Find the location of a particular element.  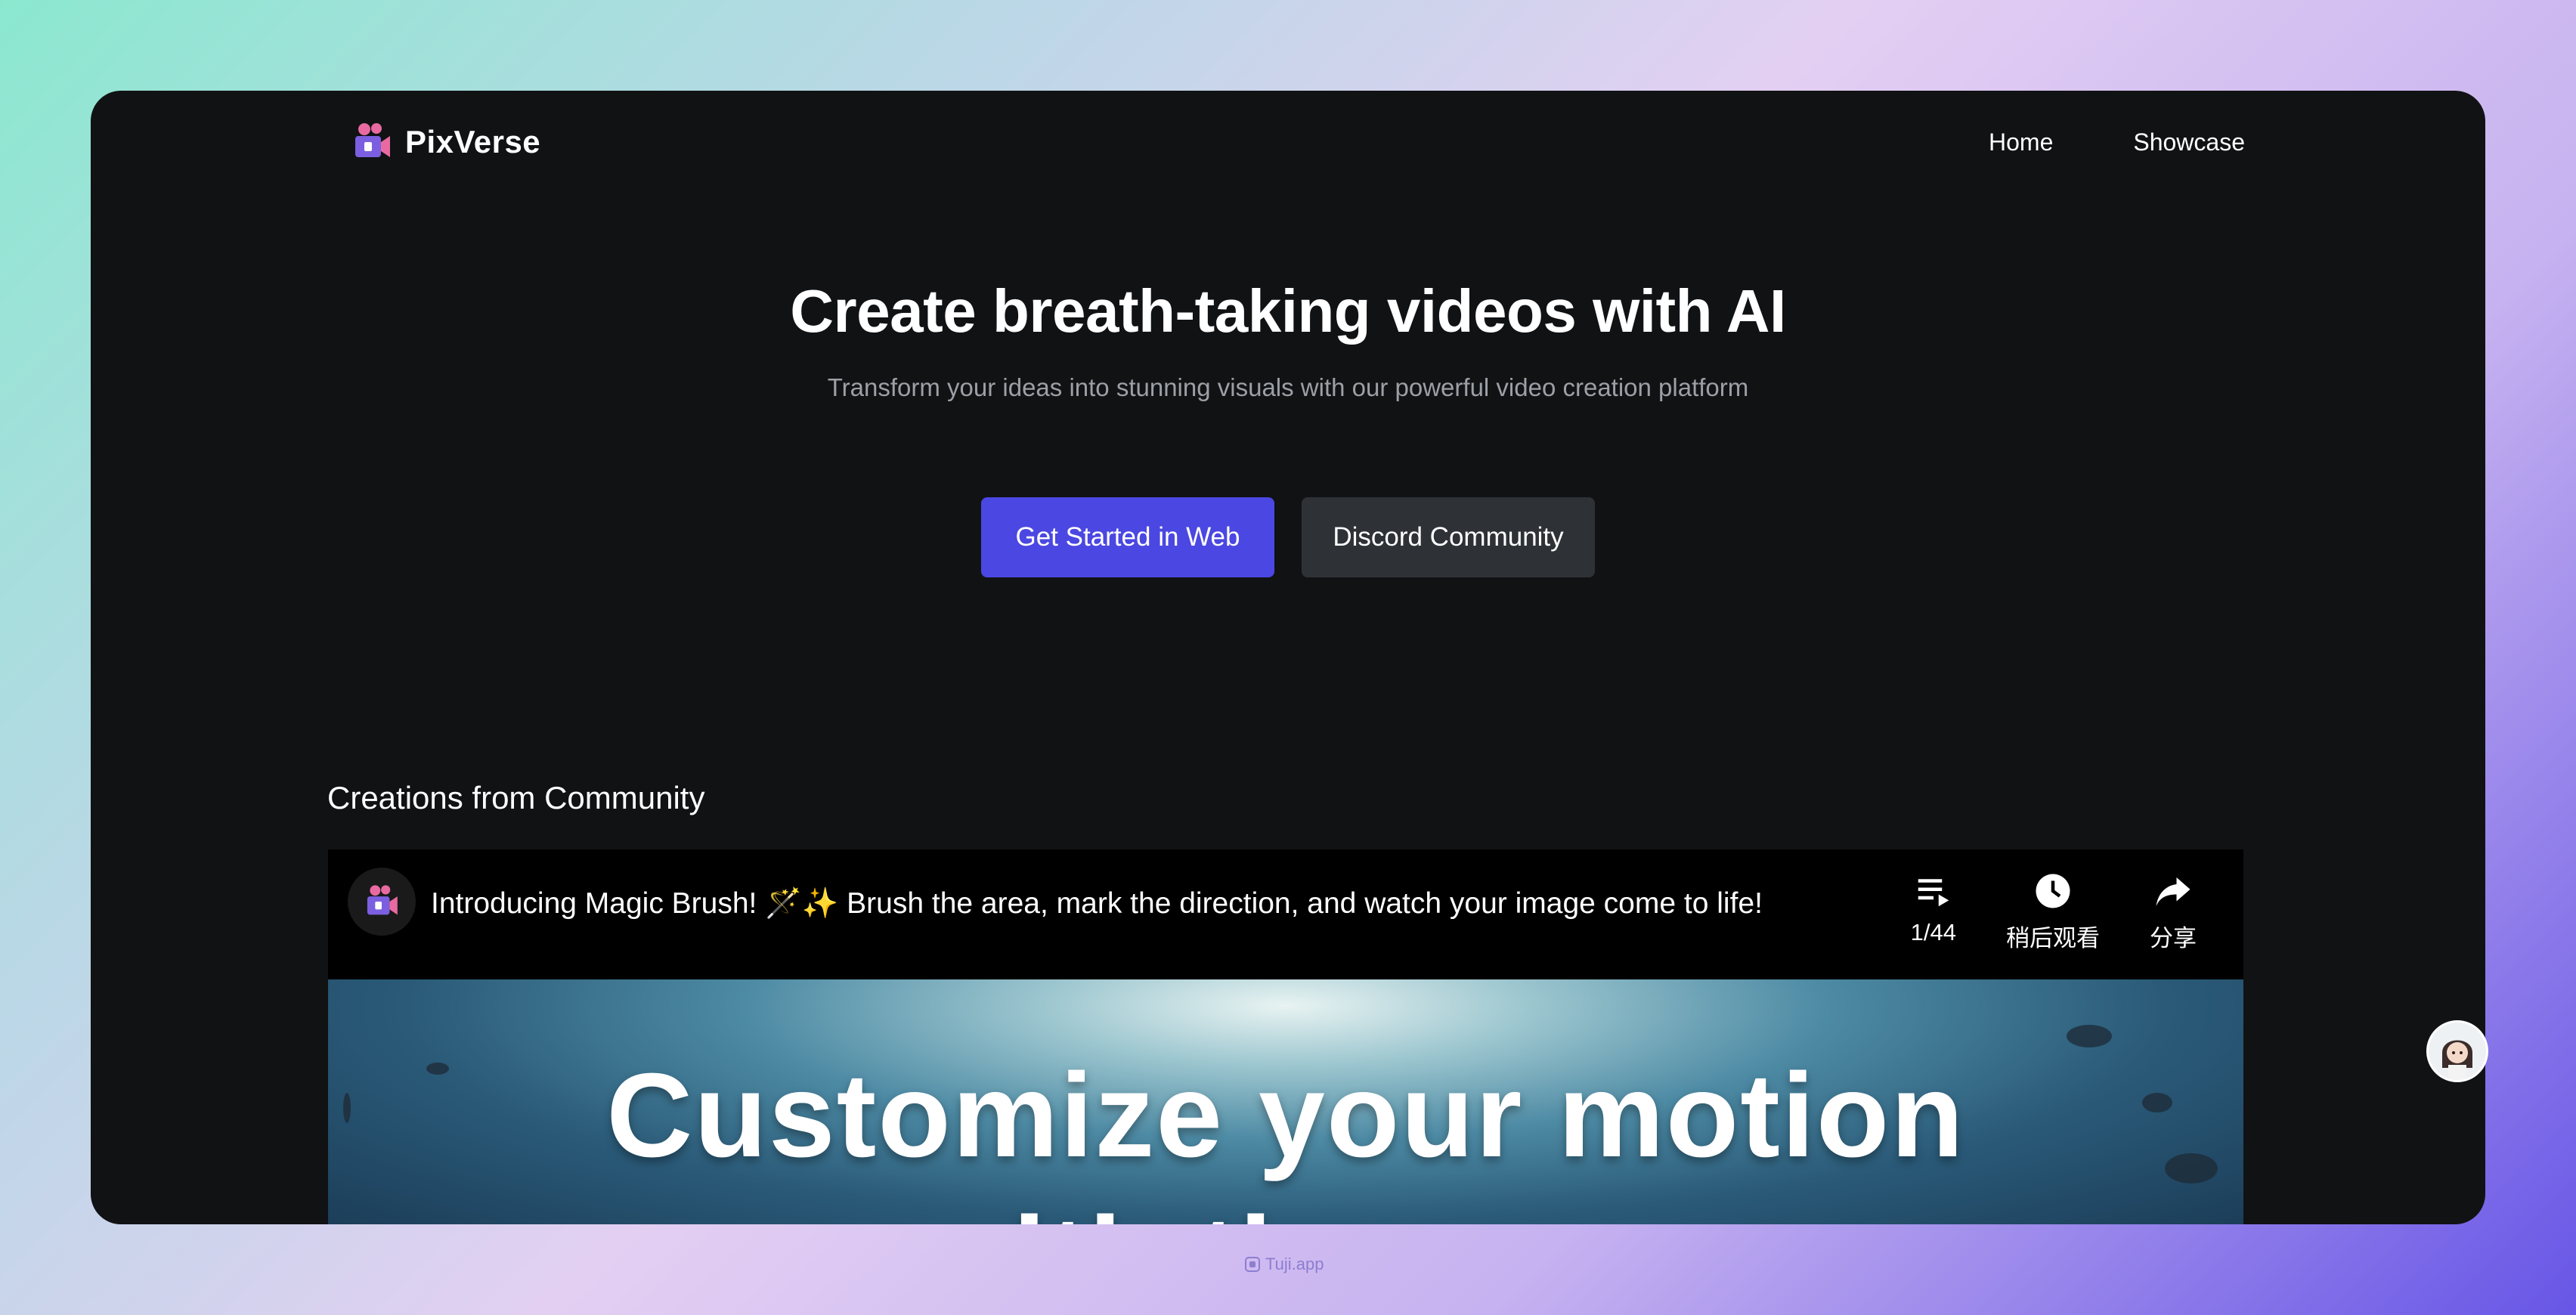

top-nav: Home Showcase is located at coordinates (2117, 142).